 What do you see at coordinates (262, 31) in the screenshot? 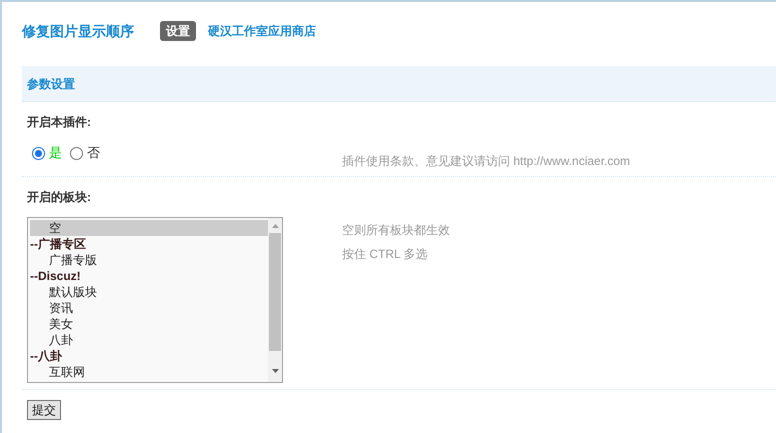
I see `nav-tab: 硬汉工作室应用商店` at bounding box center [262, 31].